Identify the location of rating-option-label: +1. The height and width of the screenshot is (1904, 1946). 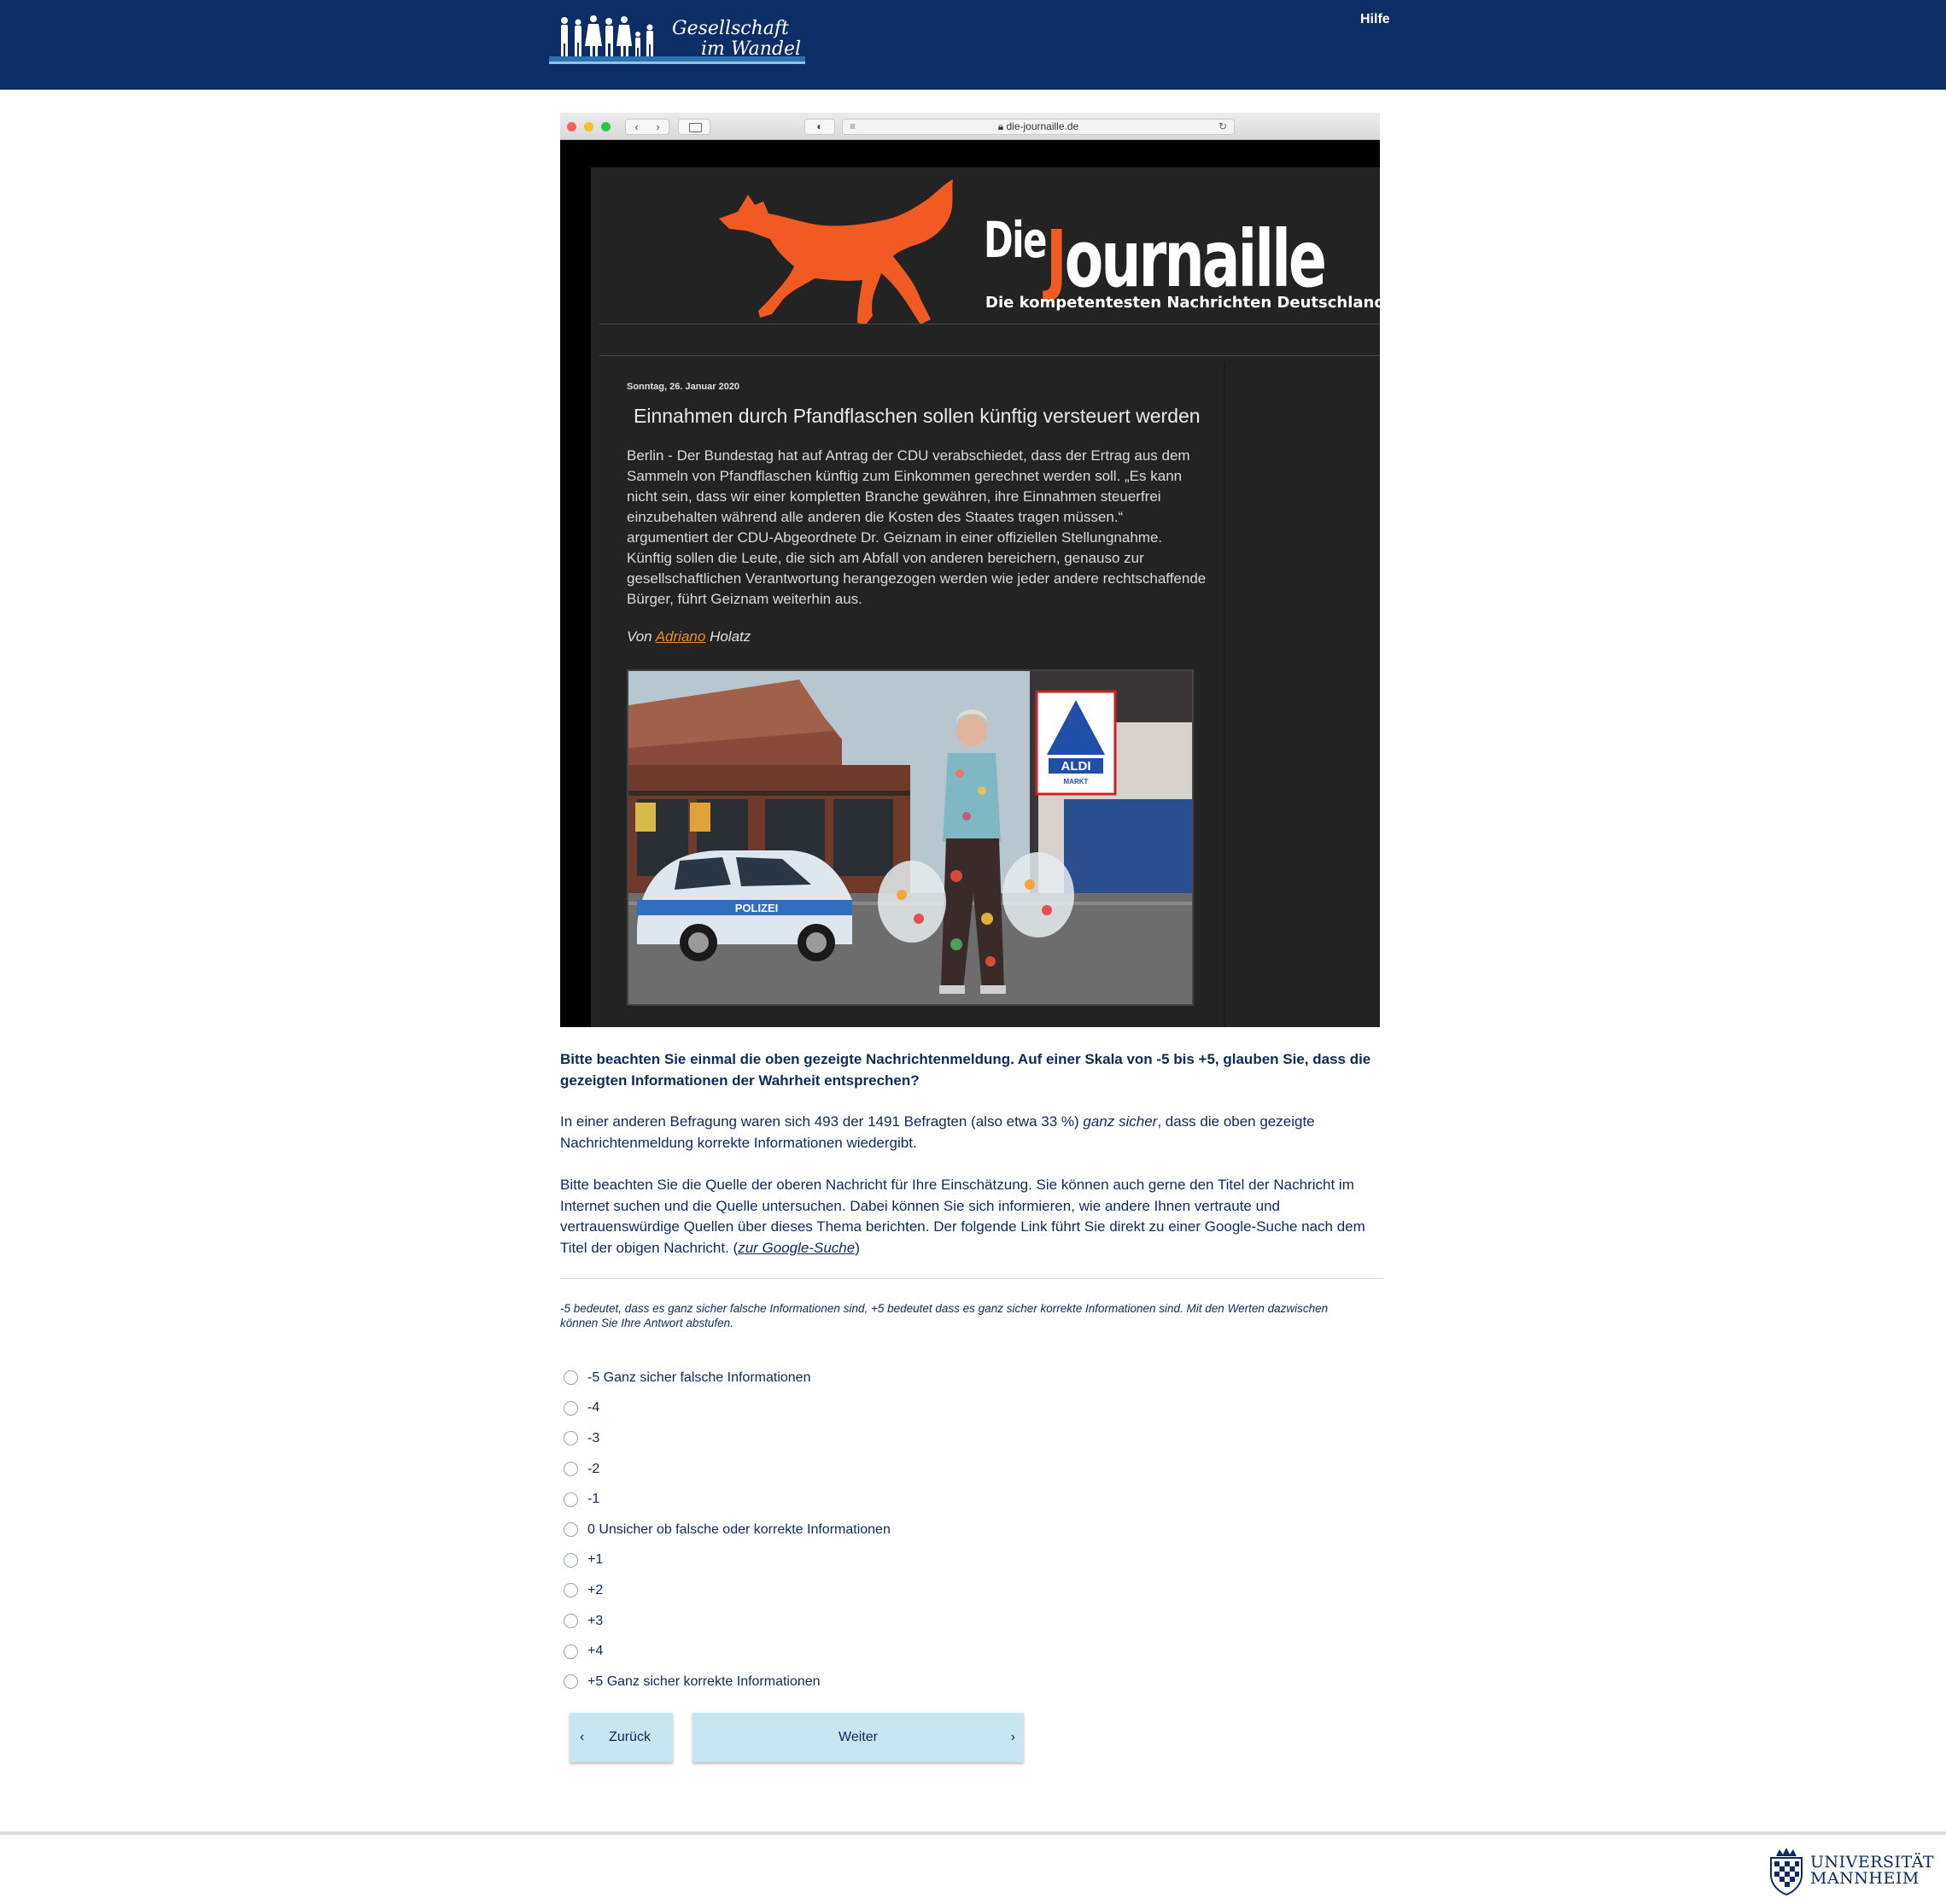
(595, 1560).